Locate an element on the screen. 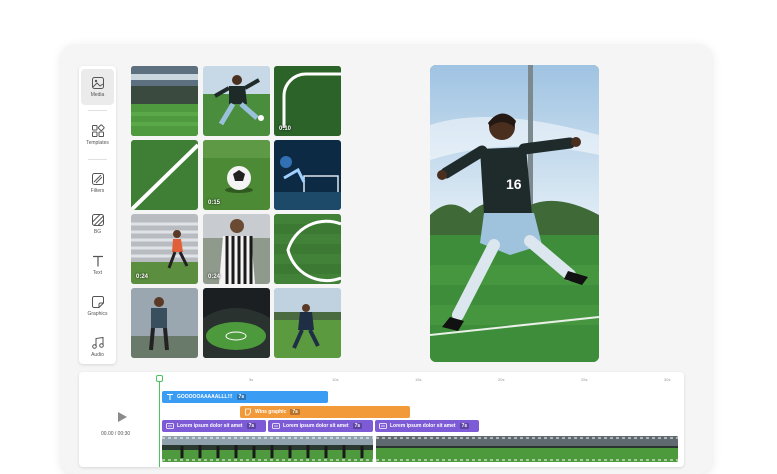 The height and width of the screenshot is (474, 777). ruler-tick: 10s is located at coordinates (335, 379).